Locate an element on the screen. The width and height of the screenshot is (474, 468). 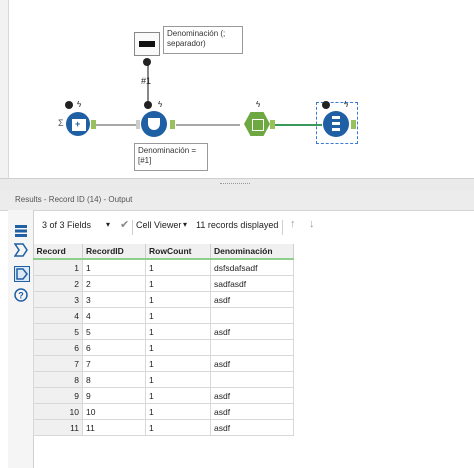
cell-record: 2 is located at coordinates (58, 283).